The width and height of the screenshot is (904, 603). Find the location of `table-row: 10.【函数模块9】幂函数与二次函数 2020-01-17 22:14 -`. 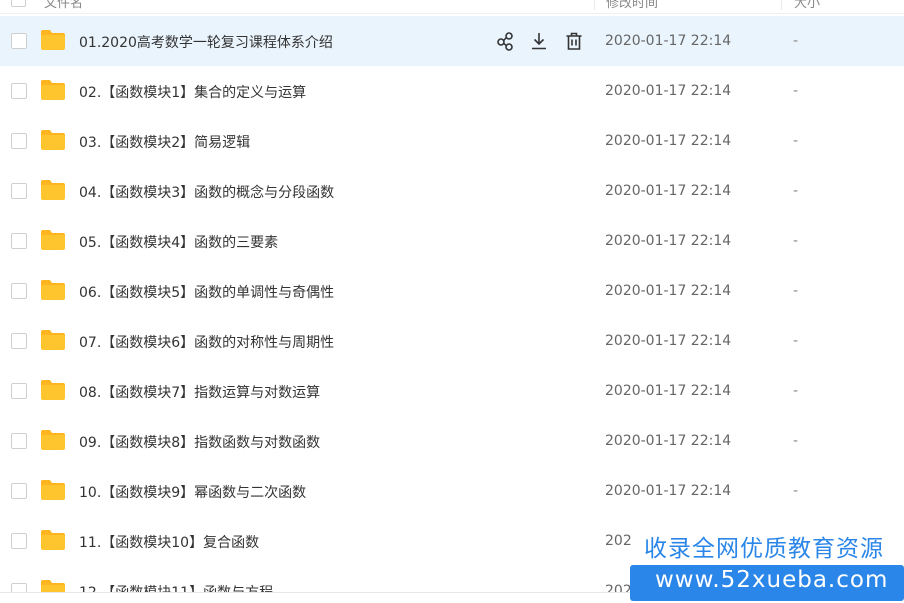

table-row: 10.【函数模块9】幂函数与二次函数 2020-01-17 22:14 - is located at coordinates (452, 491).